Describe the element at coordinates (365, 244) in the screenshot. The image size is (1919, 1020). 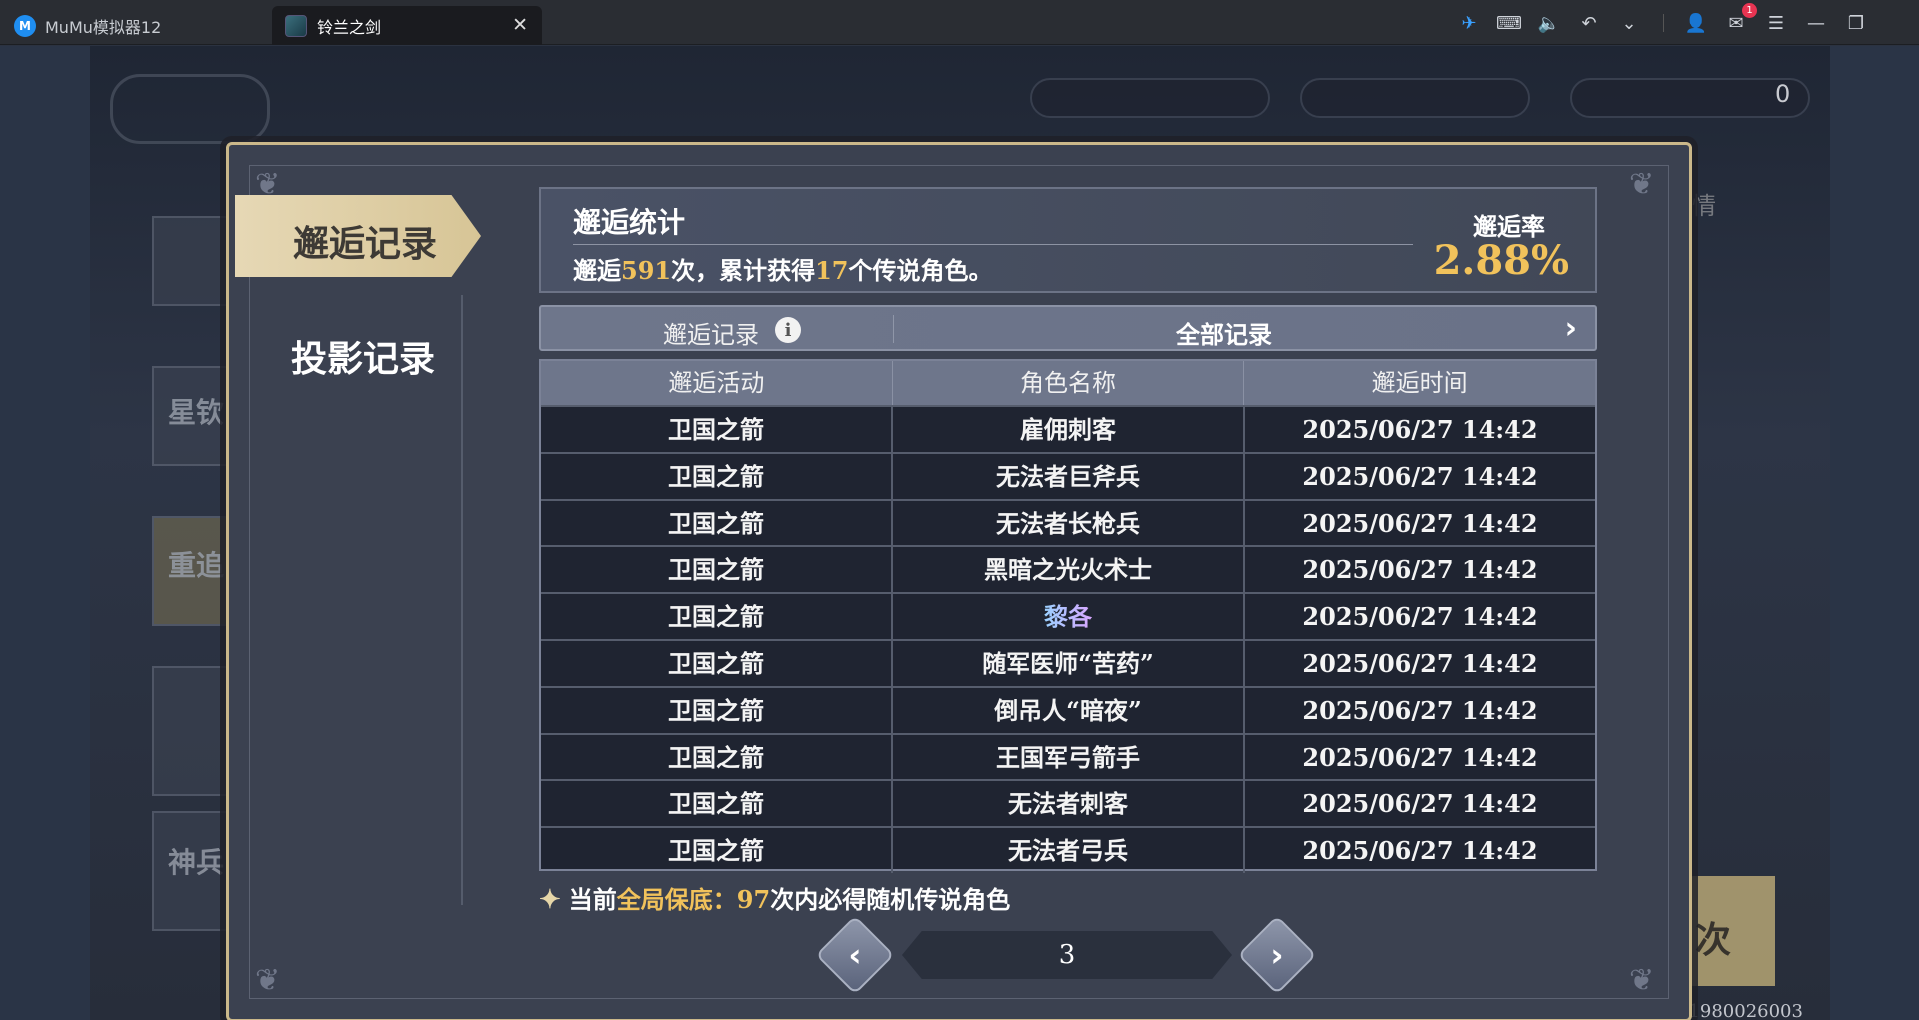
I see `nav-label: 邂逅记录` at that location.